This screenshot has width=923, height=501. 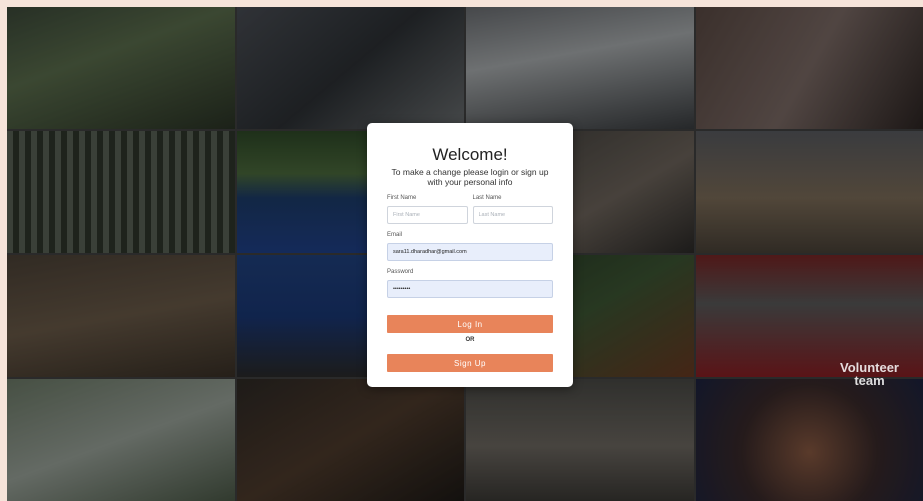 I want to click on first-name-label: First Name, so click(x=402, y=198).